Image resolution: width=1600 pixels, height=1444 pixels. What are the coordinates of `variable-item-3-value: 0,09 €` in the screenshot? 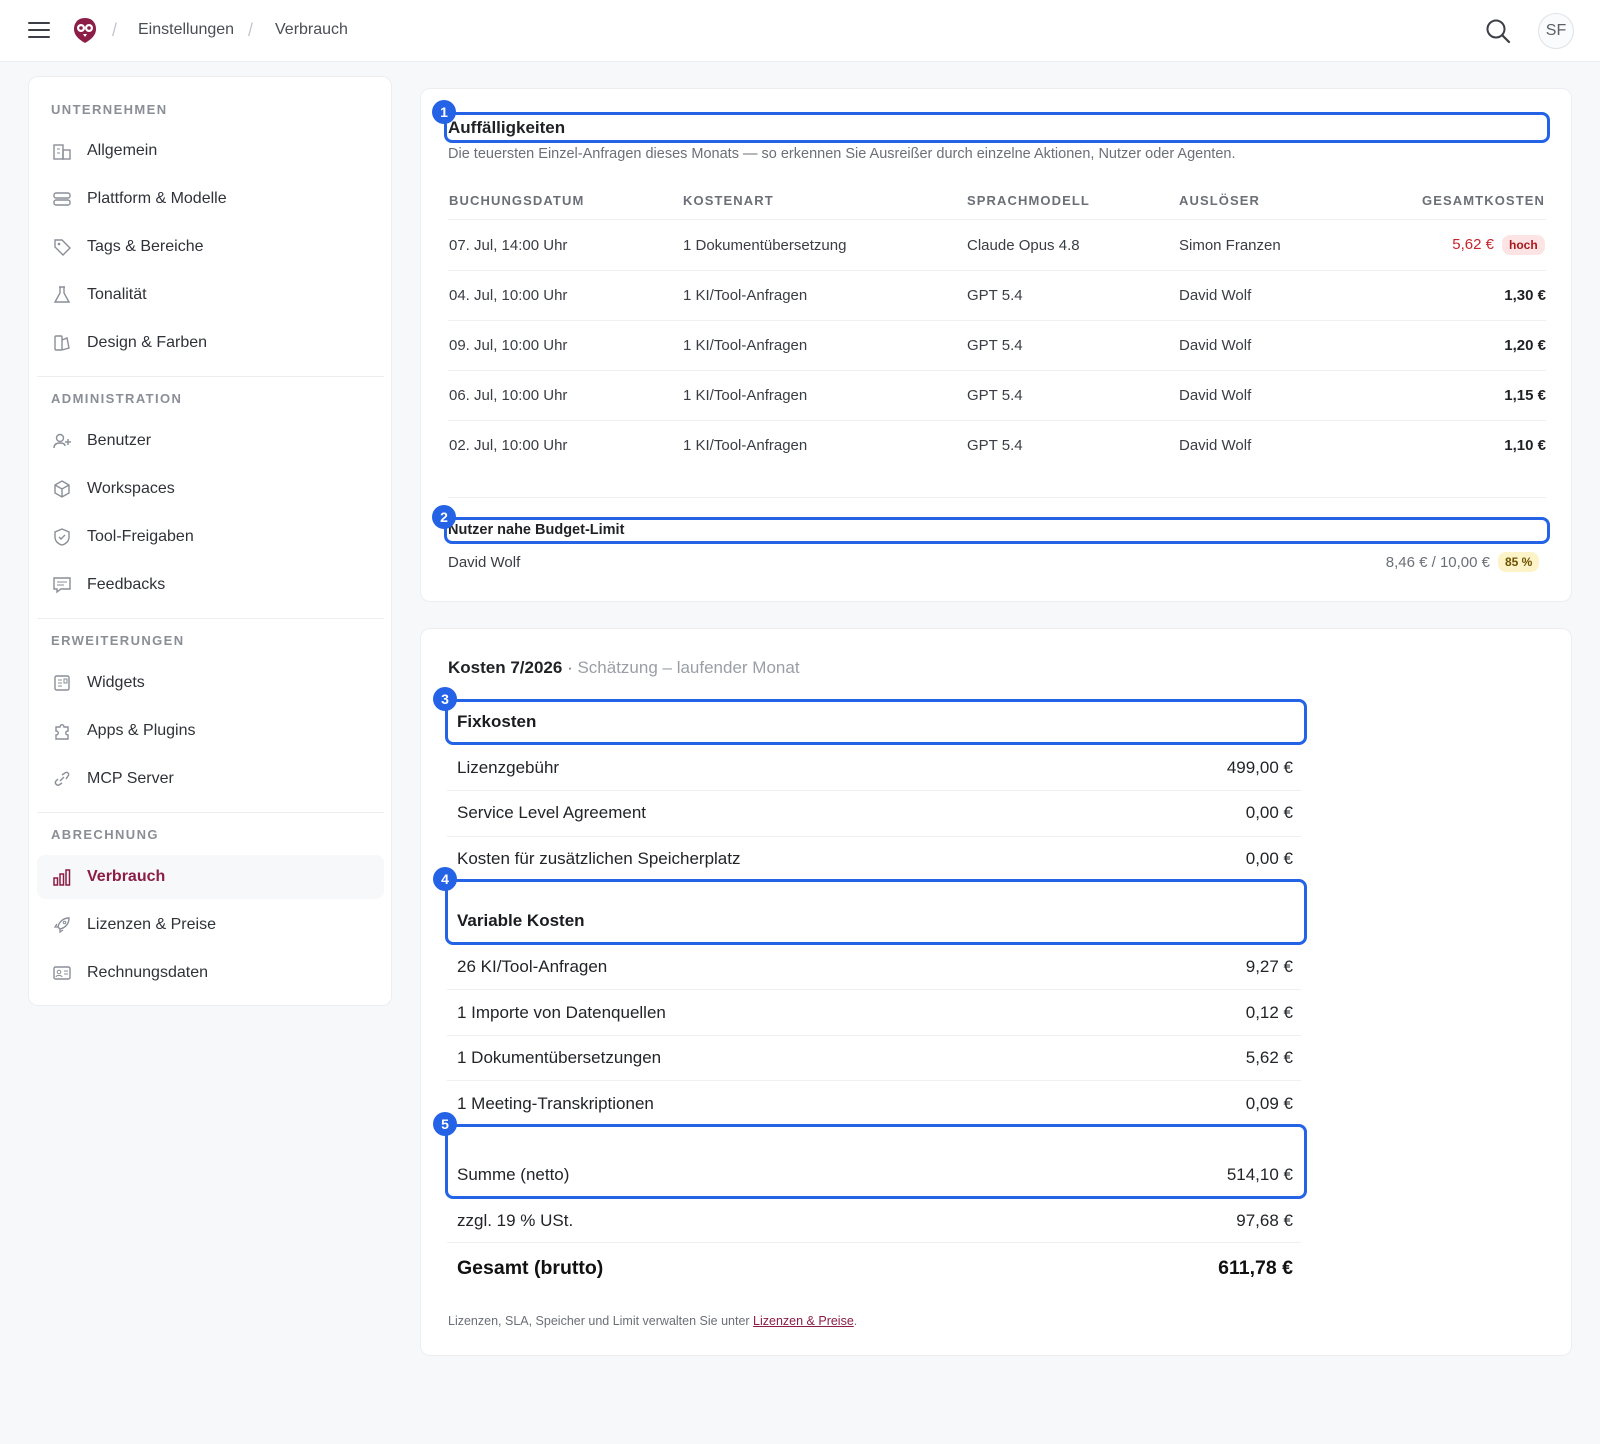 It's located at (1269, 1103).